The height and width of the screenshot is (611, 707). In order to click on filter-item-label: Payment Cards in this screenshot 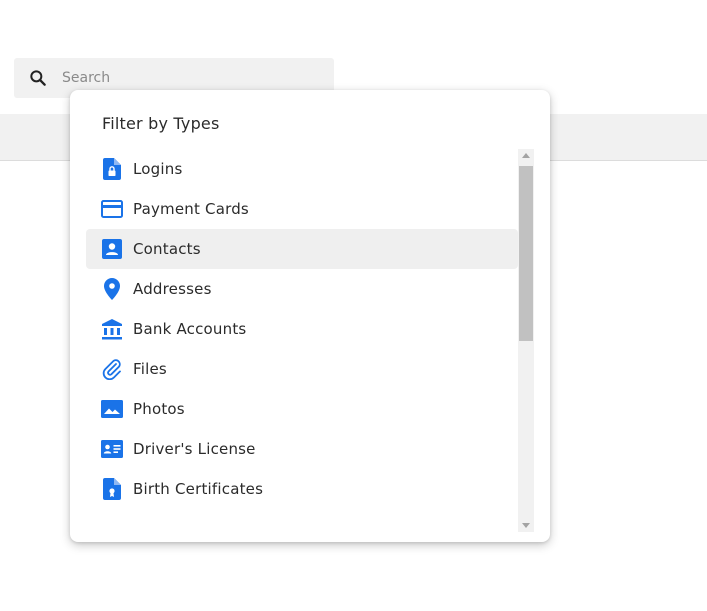, I will do `click(191, 209)`.